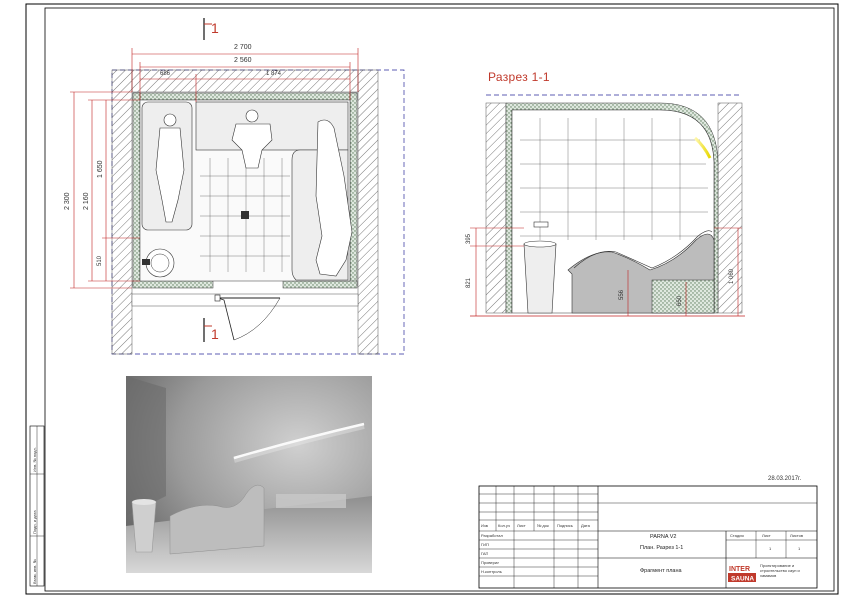  I want to click on floor-drain-icon, so click(245, 215).